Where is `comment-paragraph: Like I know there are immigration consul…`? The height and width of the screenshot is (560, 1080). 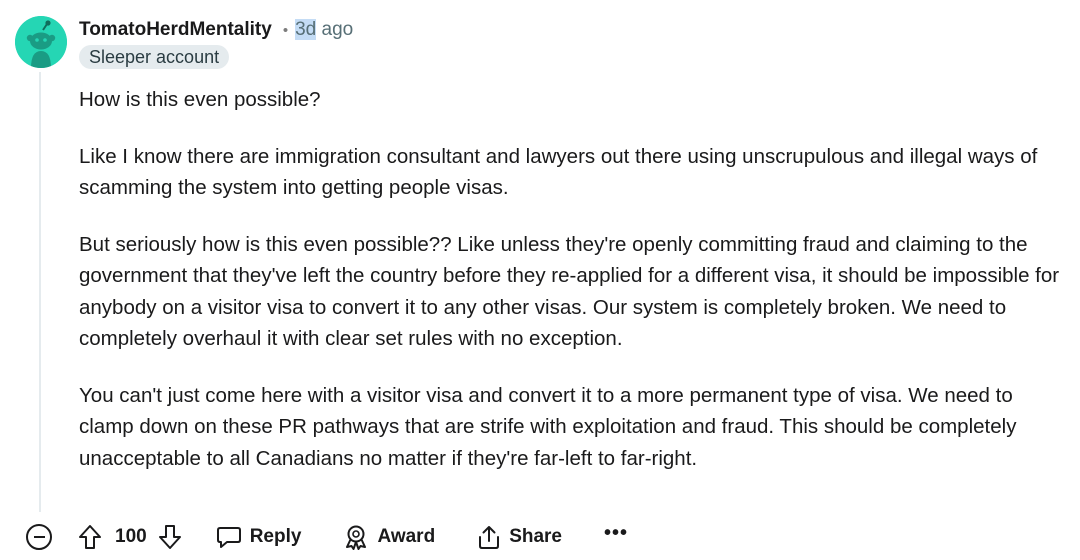 comment-paragraph: Like I know there are immigration consul… is located at coordinates (558, 172).